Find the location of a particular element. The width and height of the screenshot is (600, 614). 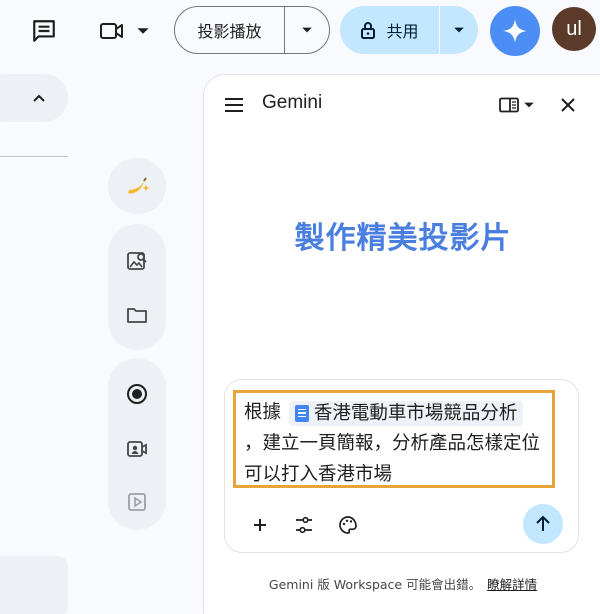

hero-heading: 製作精美投影片 is located at coordinates (403, 238).